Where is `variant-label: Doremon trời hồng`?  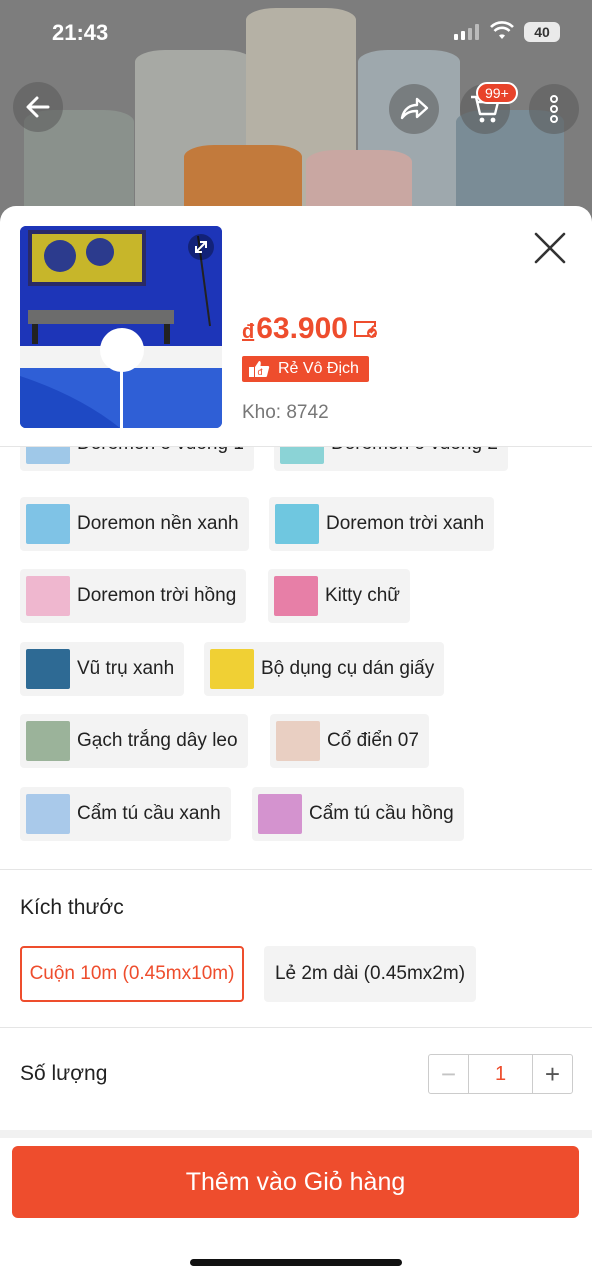 variant-label: Doremon trời hồng is located at coordinates (157, 595).